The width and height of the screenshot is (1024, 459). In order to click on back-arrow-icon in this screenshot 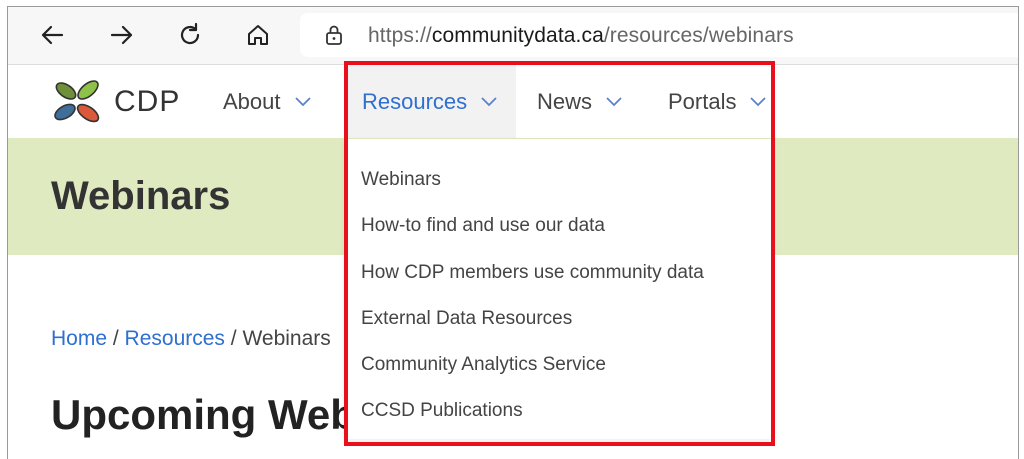, I will do `click(52, 35)`.